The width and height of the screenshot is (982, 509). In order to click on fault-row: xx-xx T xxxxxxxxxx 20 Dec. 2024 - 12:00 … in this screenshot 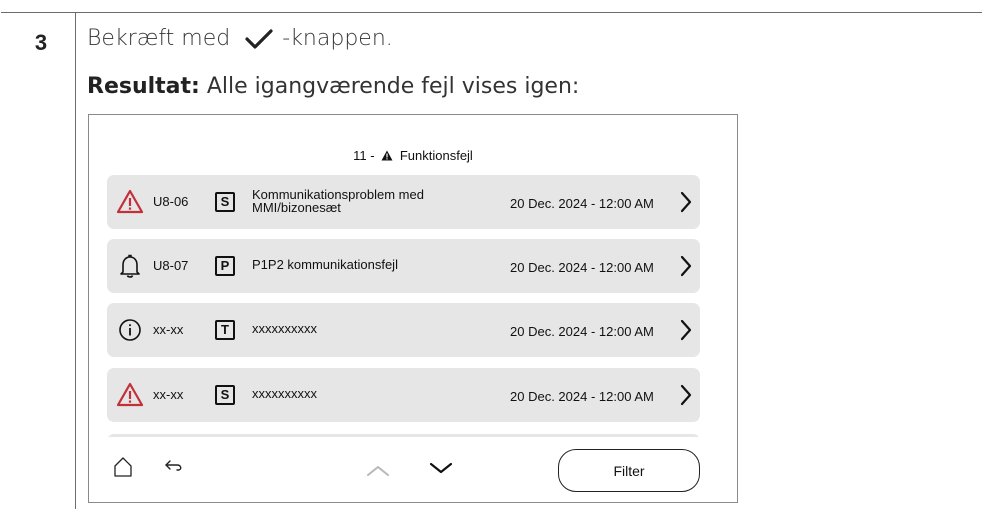, I will do `click(403, 330)`.